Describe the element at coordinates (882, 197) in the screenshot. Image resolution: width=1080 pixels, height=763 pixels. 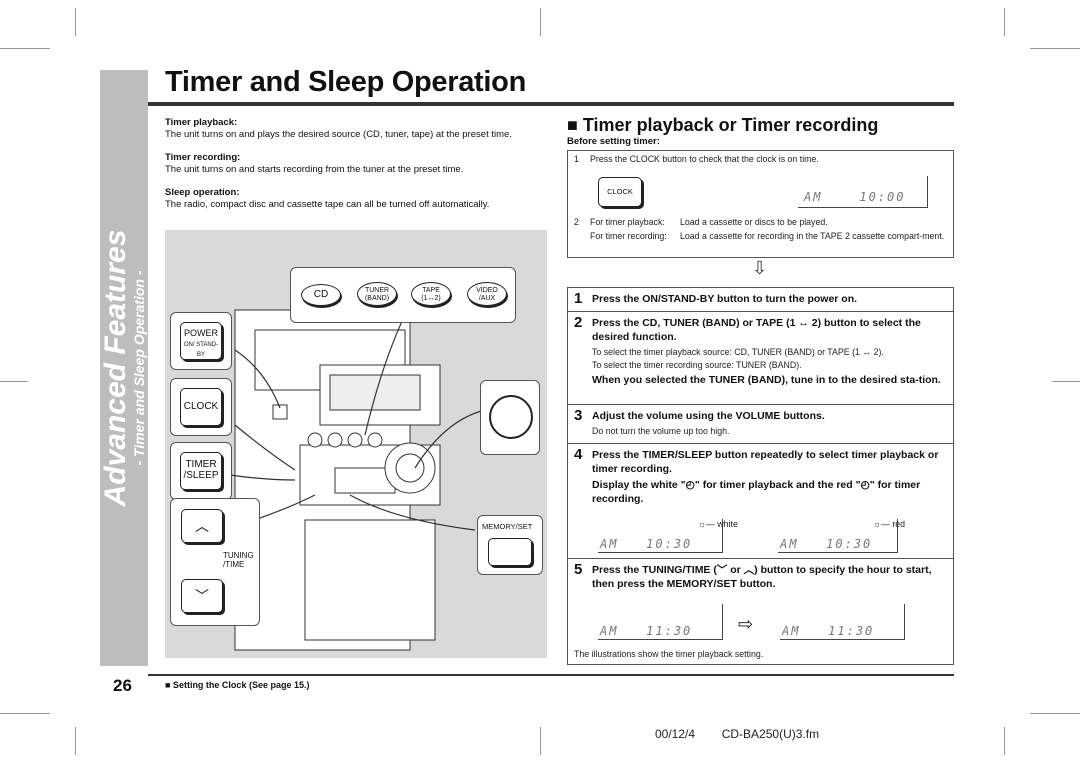
I see `lcd-time: 10:00` at that location.